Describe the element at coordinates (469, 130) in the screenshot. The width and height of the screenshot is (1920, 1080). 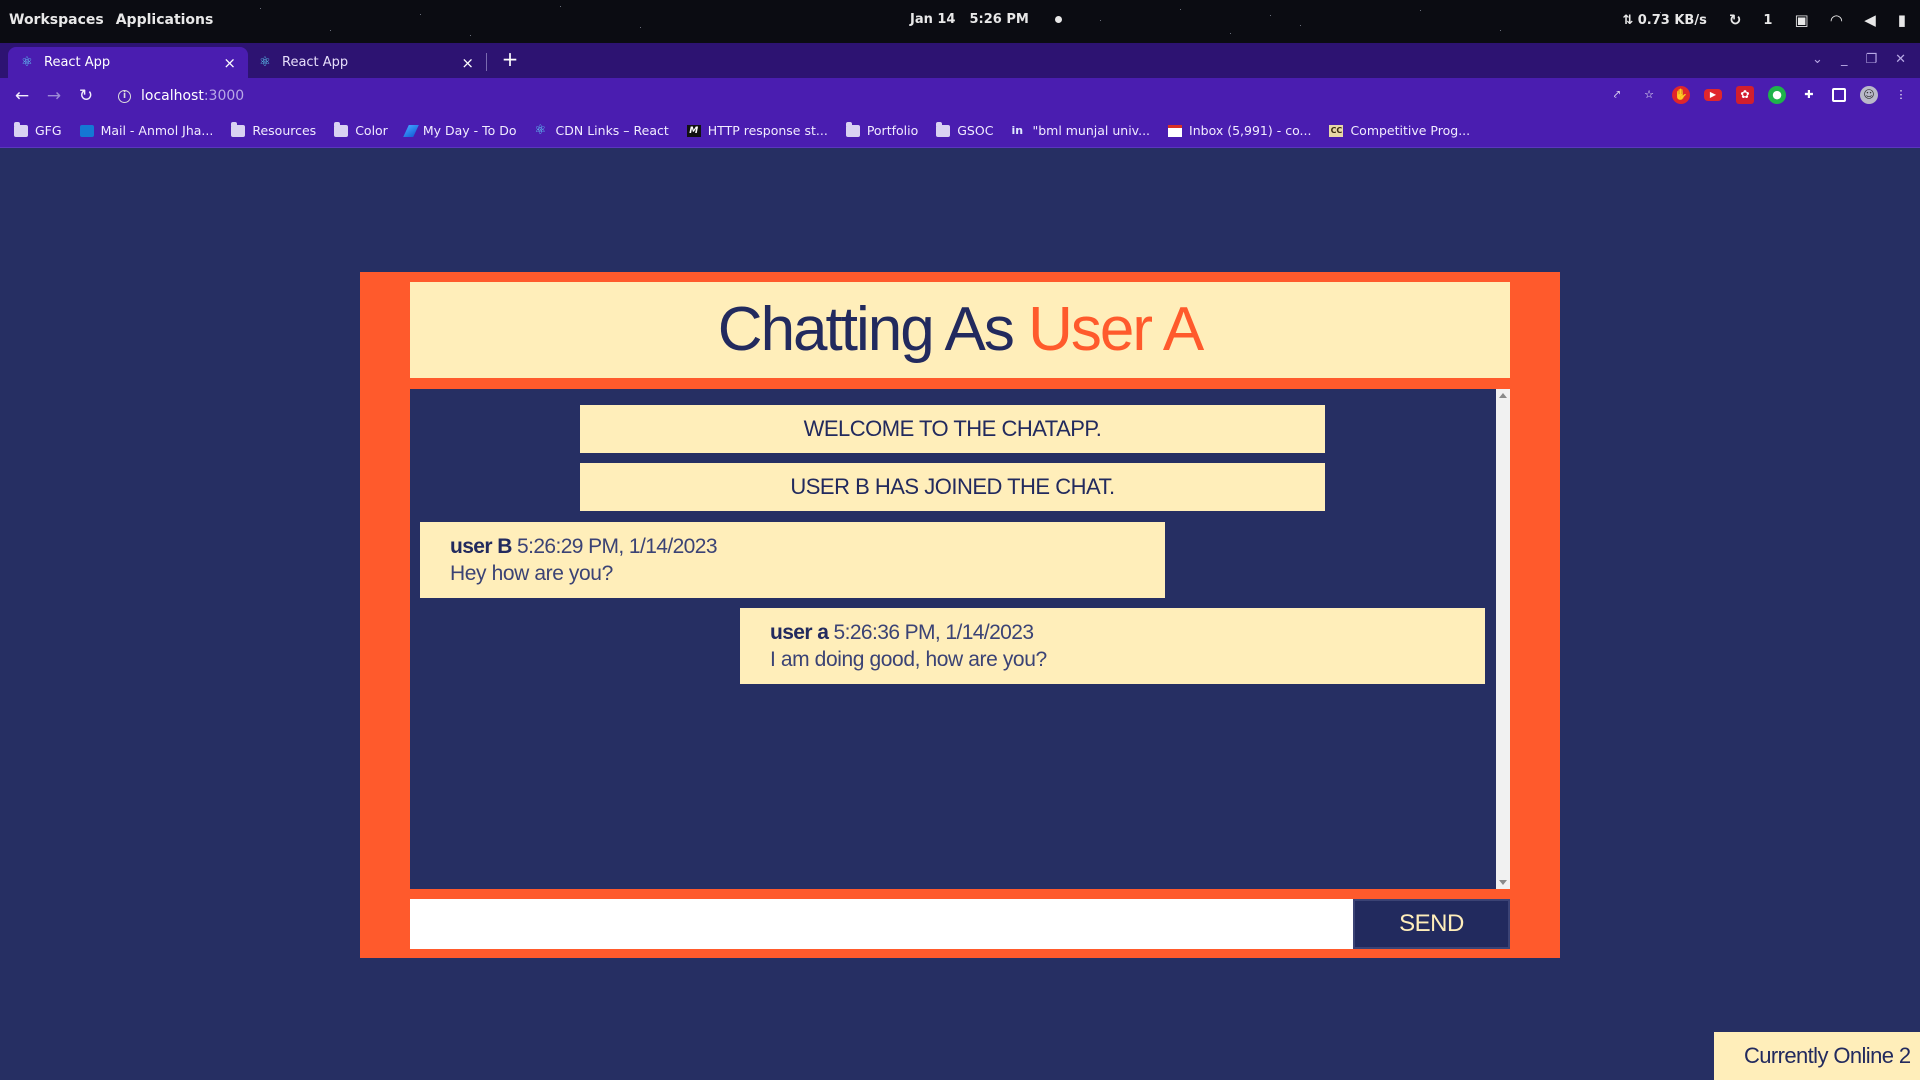
I see `bookmark-label: My Day - To Do` at that location.